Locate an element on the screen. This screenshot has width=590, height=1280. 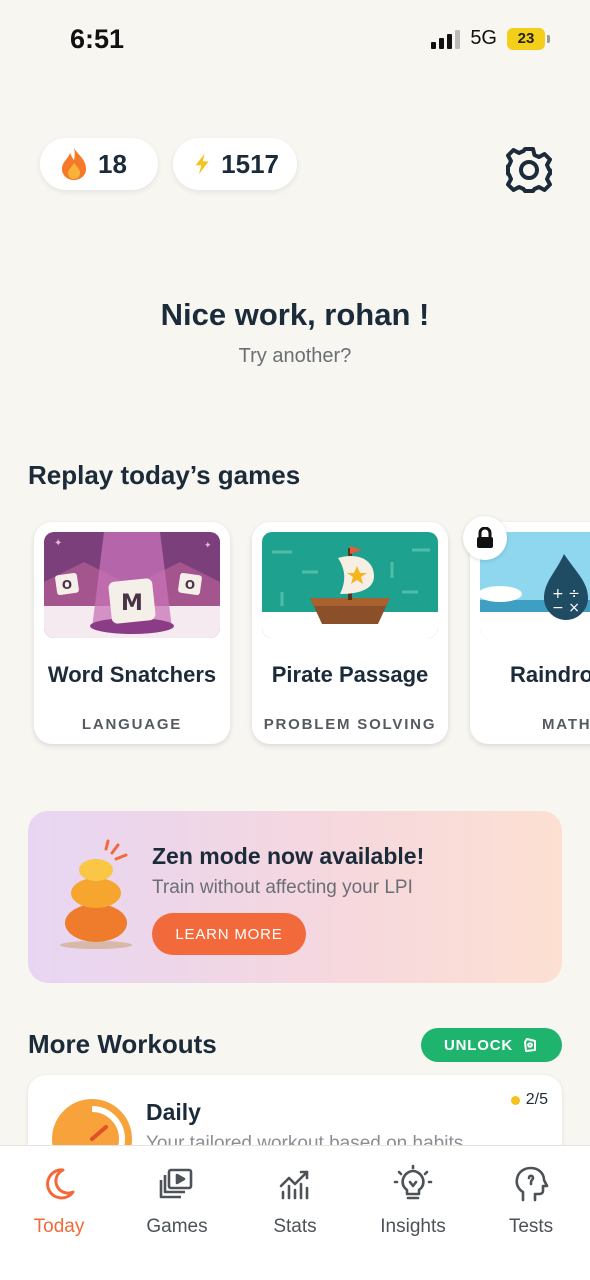
status-indicators: 5G 23 is located at coordinates (490, 38).